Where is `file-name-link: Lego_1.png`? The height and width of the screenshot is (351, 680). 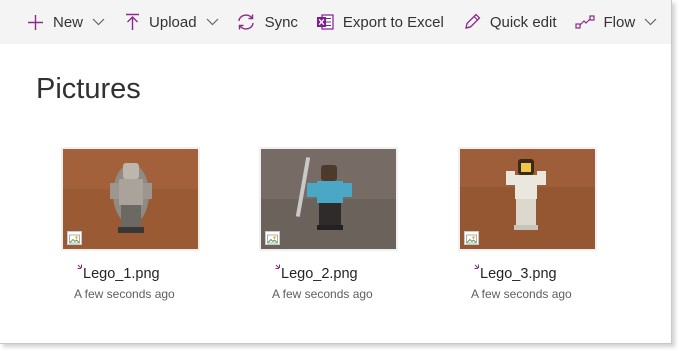 file-name-link: Lego_1.png is located at coordinates (118, 273).